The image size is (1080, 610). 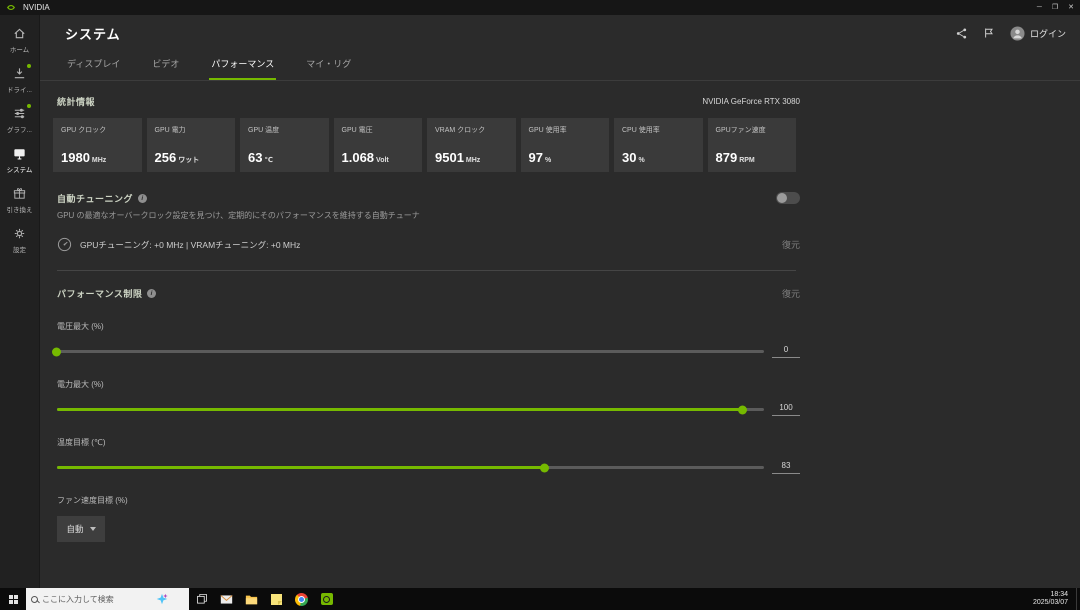 I want to click on auto-tuning-restore-button: 復元, so click(x=791, y=244).